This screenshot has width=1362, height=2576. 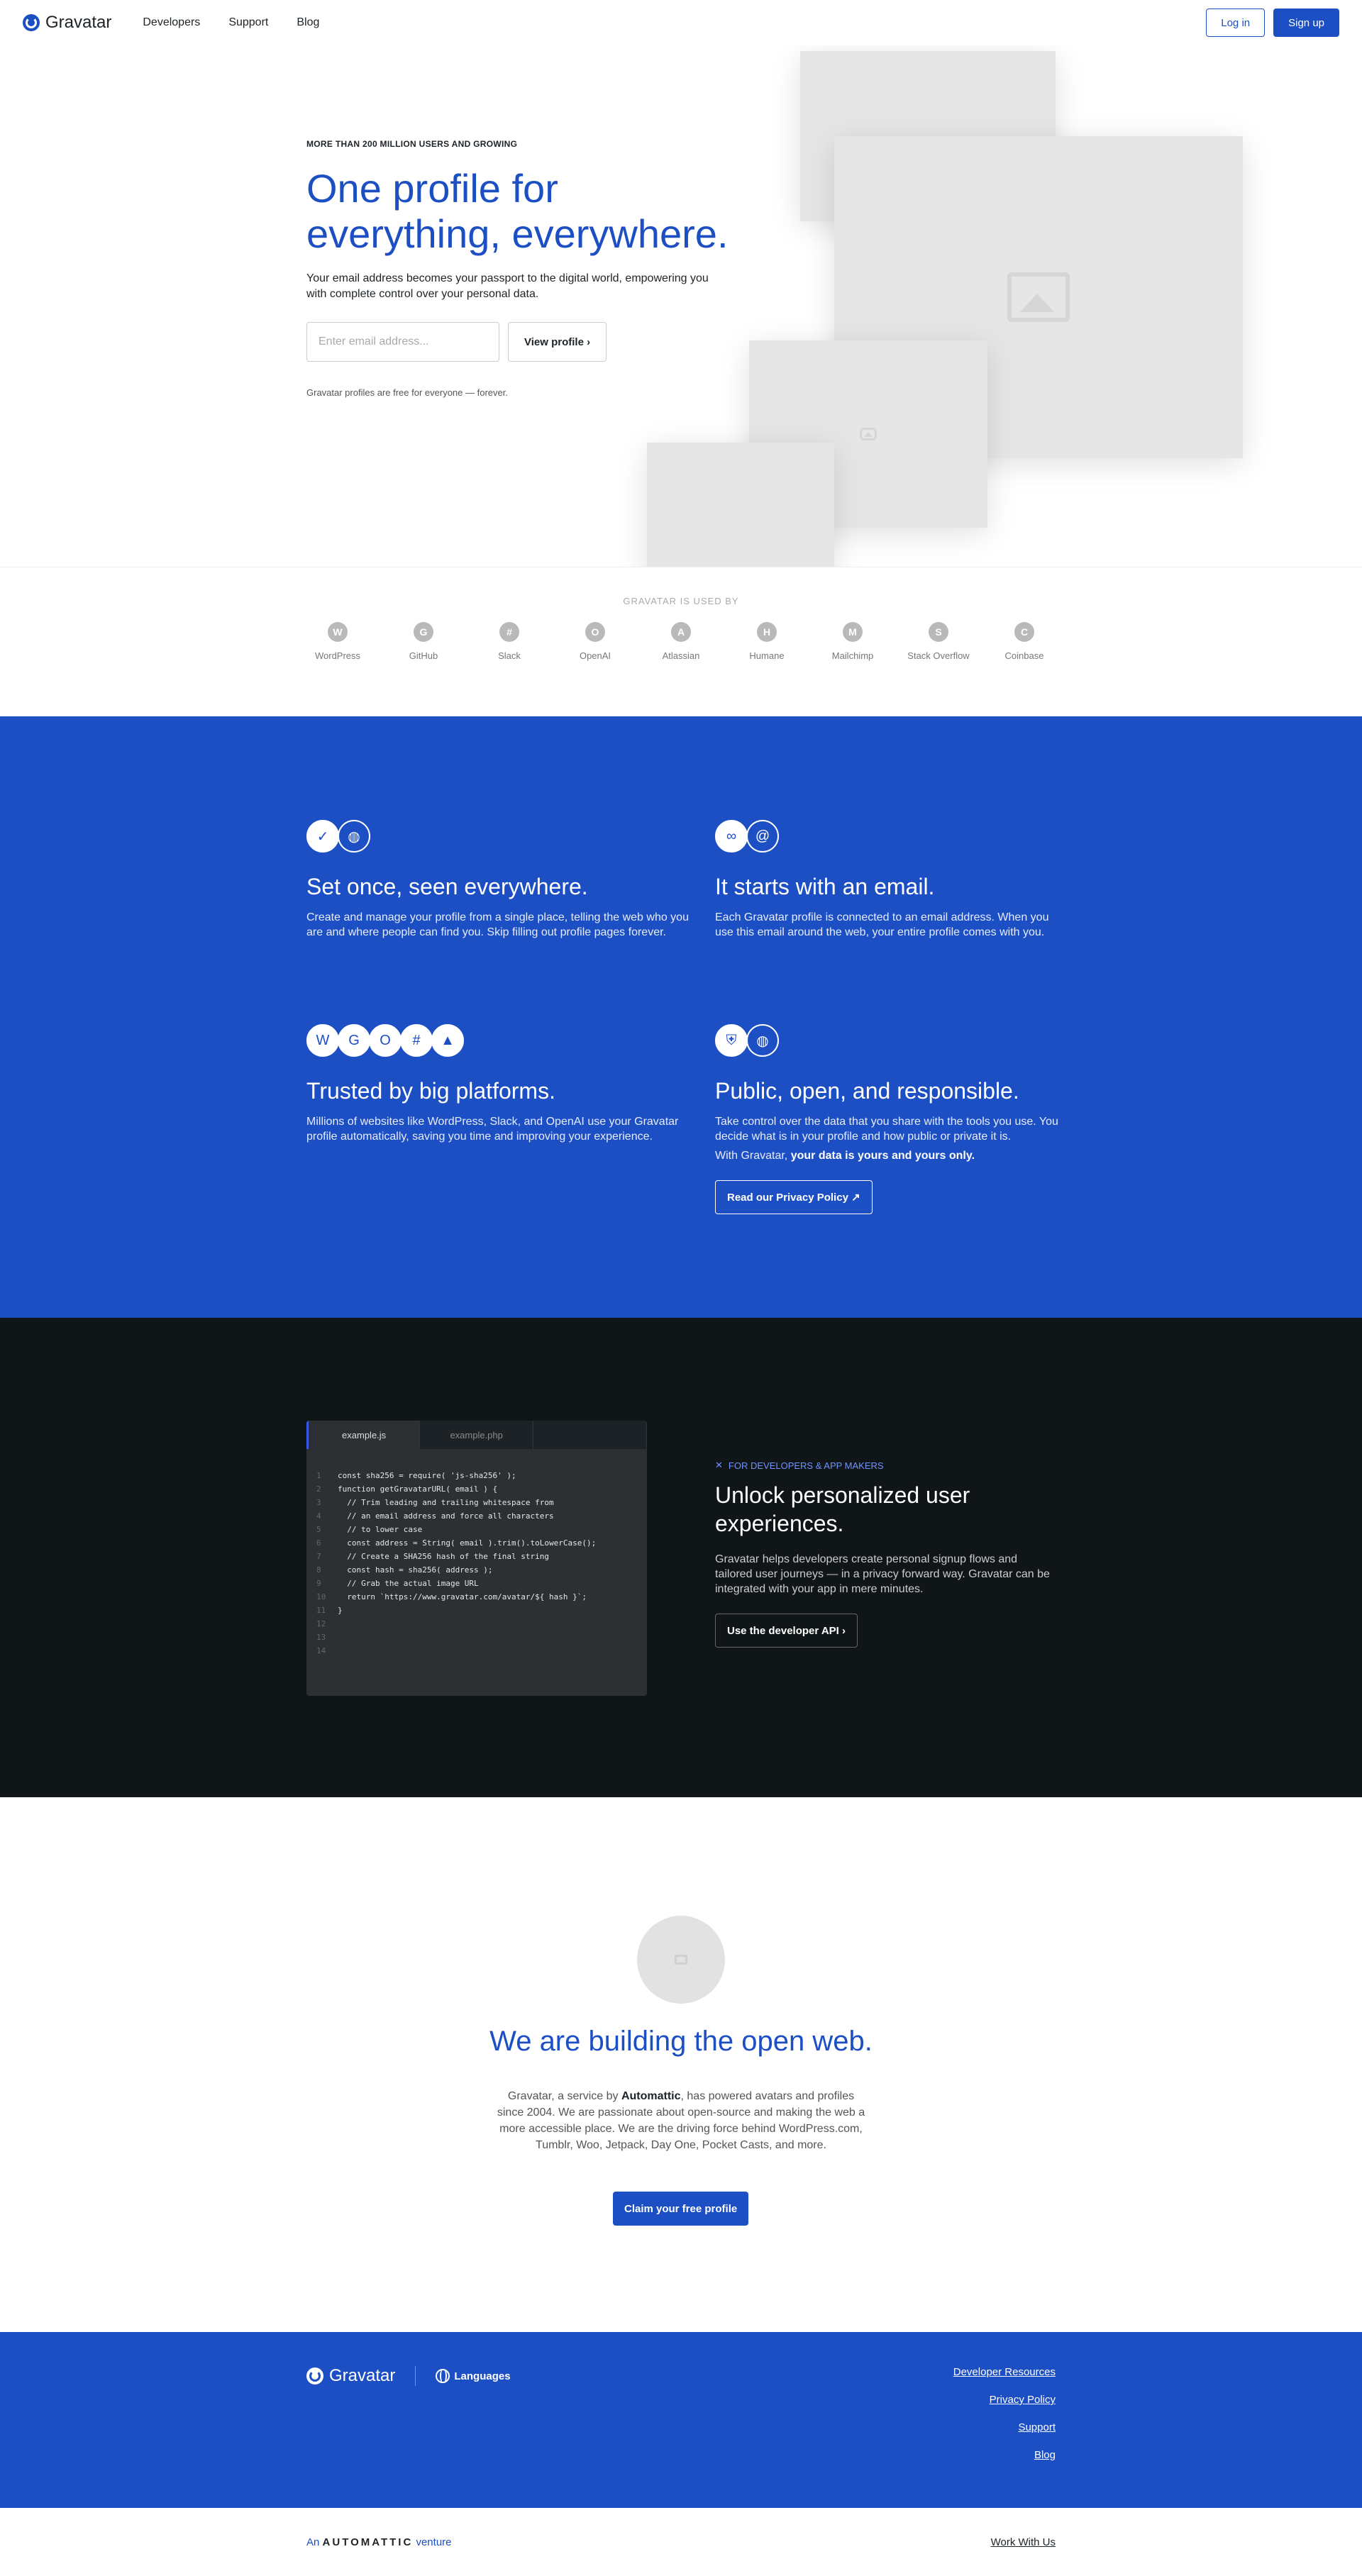 I want to click on signup-button: Sign up, so click(x=1306, y=23).